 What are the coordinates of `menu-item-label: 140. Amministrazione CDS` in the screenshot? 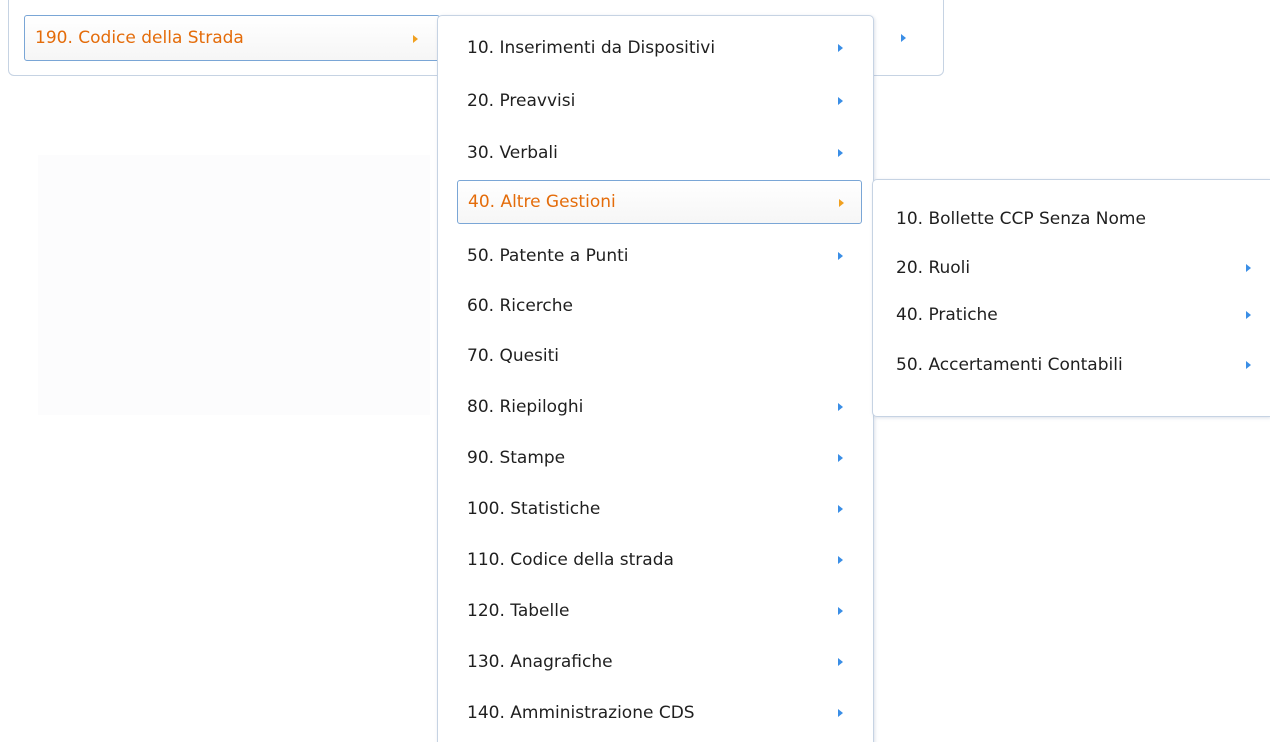 It's located at (581, 713).